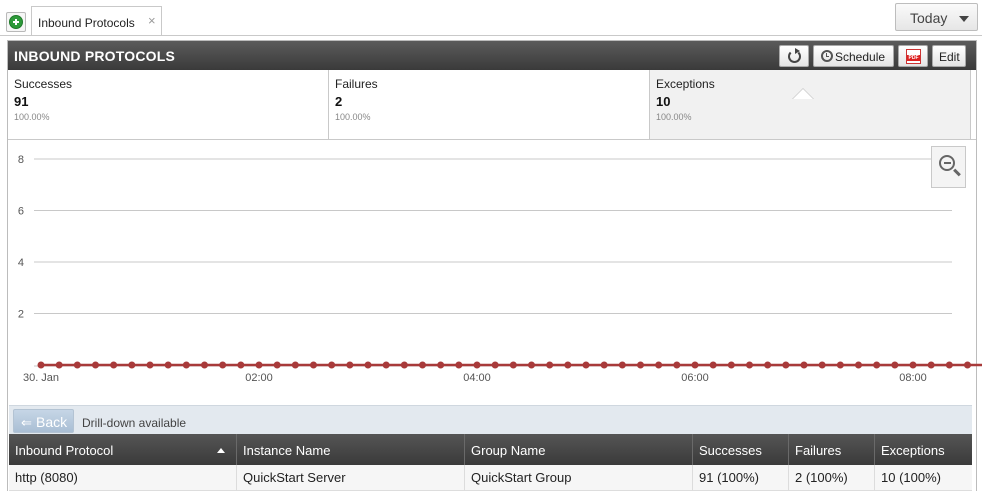  Describe the element at coordinates (947, 163) in the screenshot. I see `zoom-out-icon` at that location.